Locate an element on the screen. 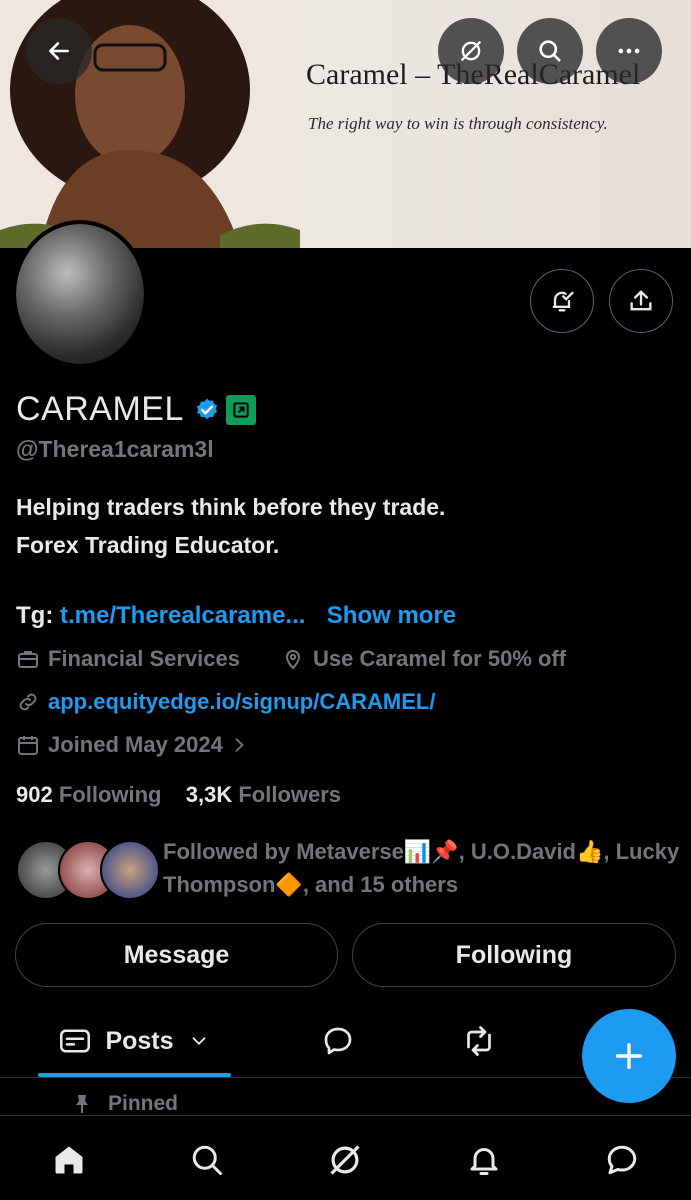 This screenshot has height=1200, width=691. pinned-text: Pinned is located at coordinates (143, 1103).